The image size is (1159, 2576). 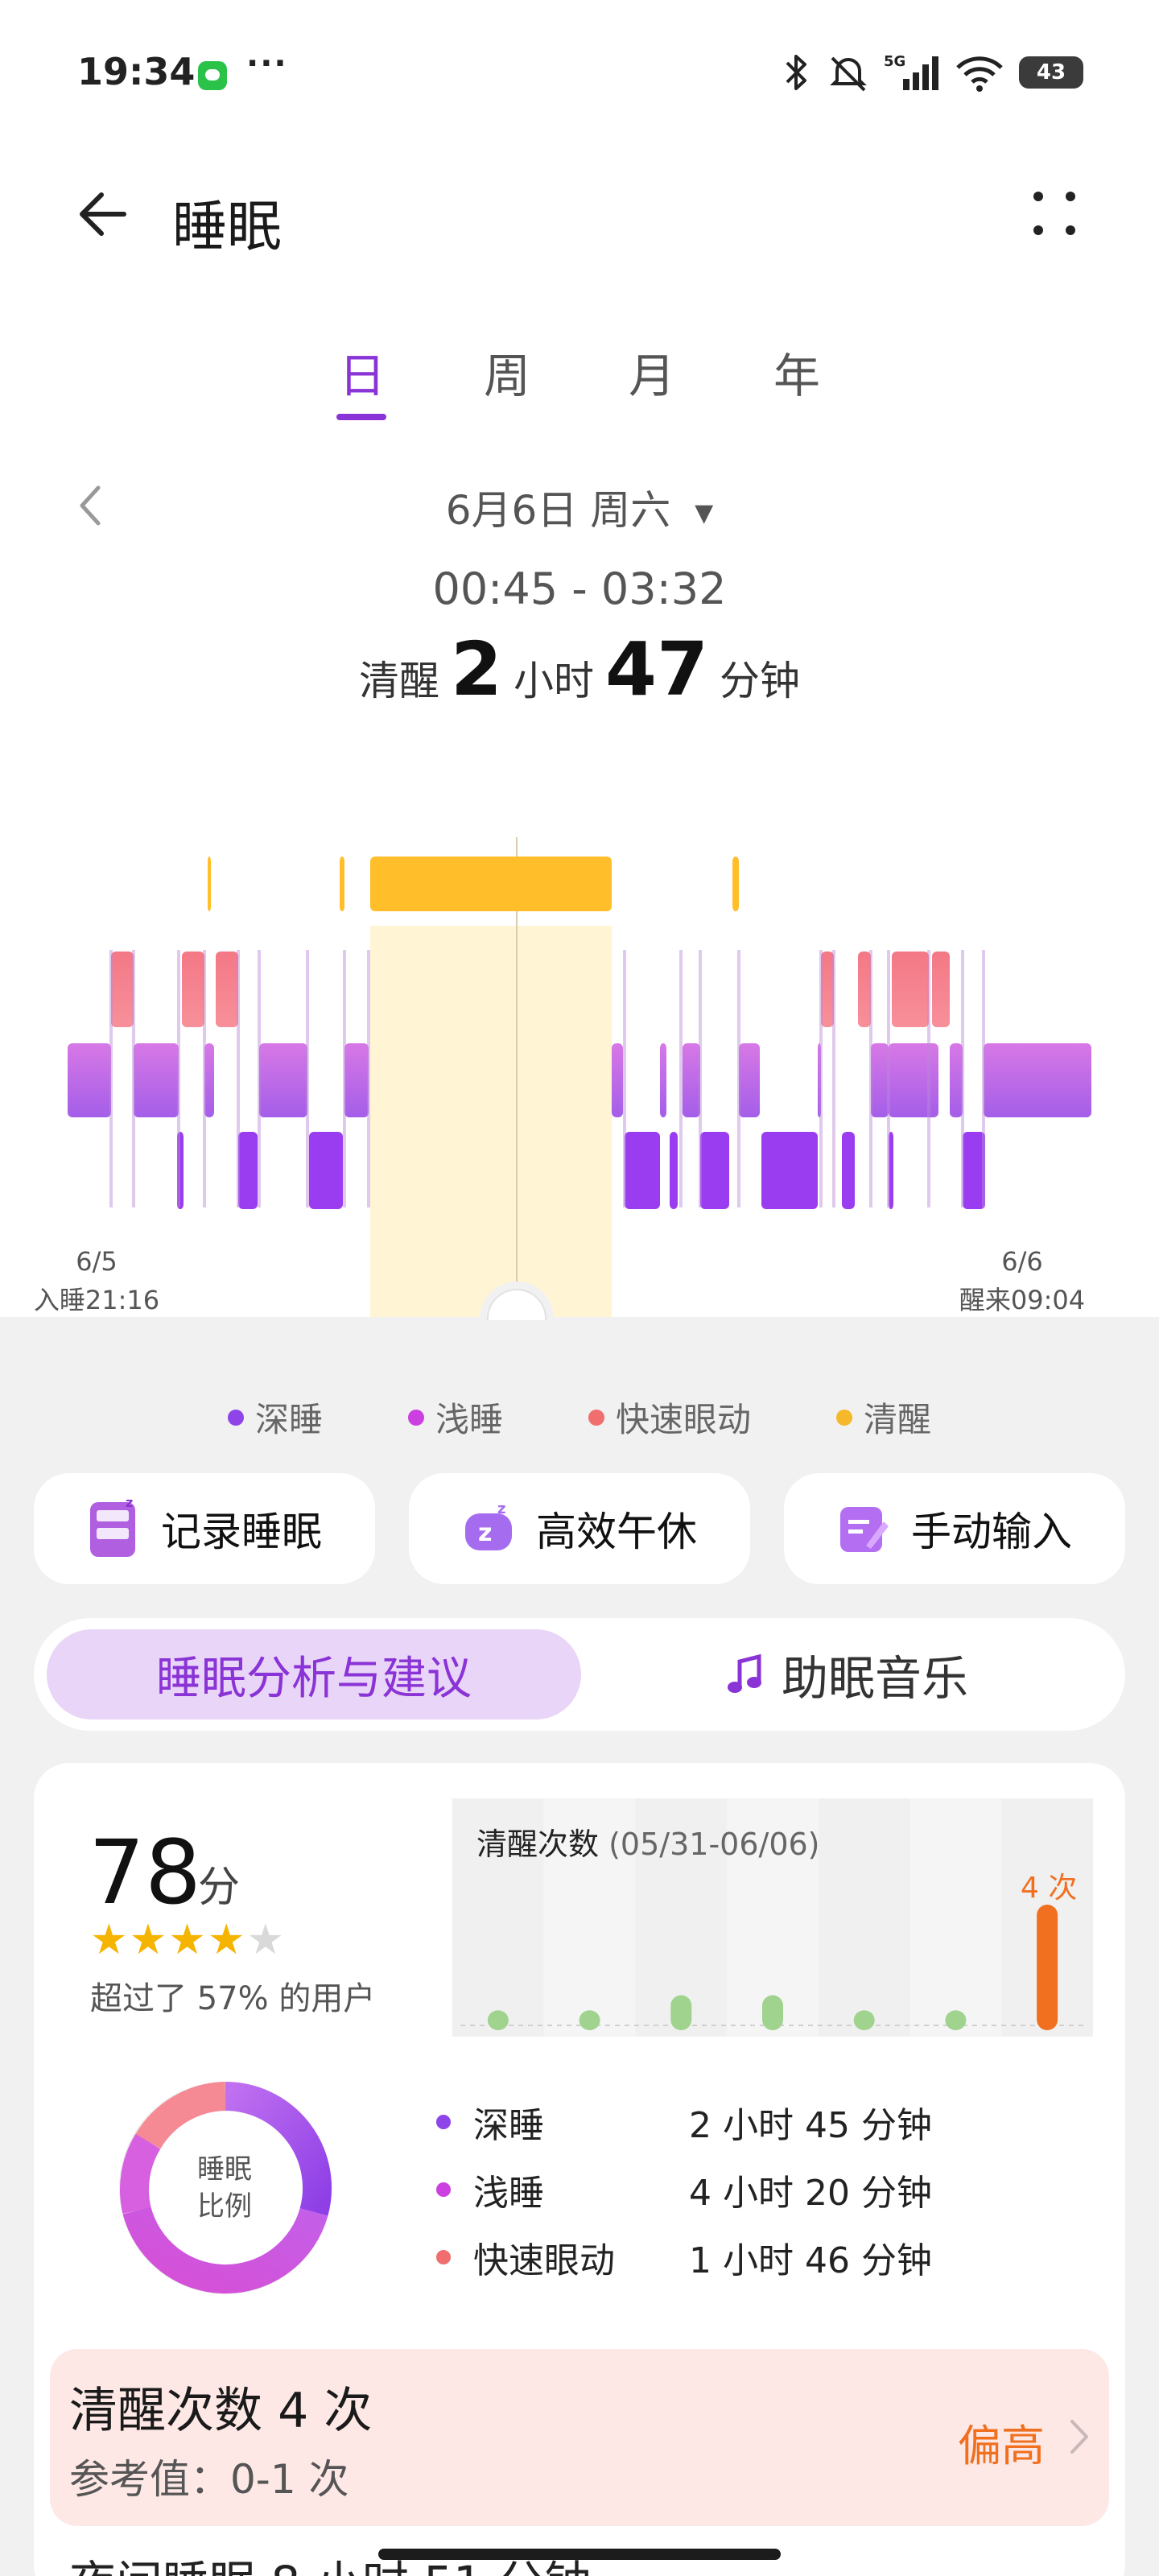 What do you see at coordinates (1054, 214) in the screenshot?
I see `more-options-icon` at bounding box center [1054, 214].